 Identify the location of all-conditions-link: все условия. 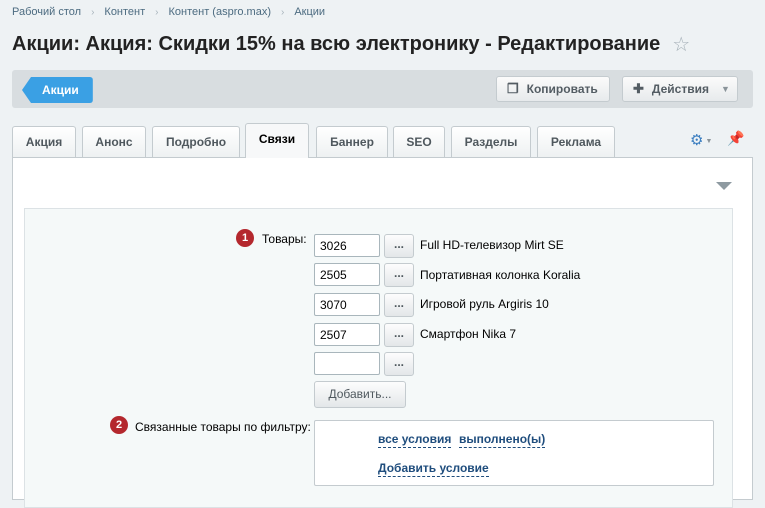
(415, 440).